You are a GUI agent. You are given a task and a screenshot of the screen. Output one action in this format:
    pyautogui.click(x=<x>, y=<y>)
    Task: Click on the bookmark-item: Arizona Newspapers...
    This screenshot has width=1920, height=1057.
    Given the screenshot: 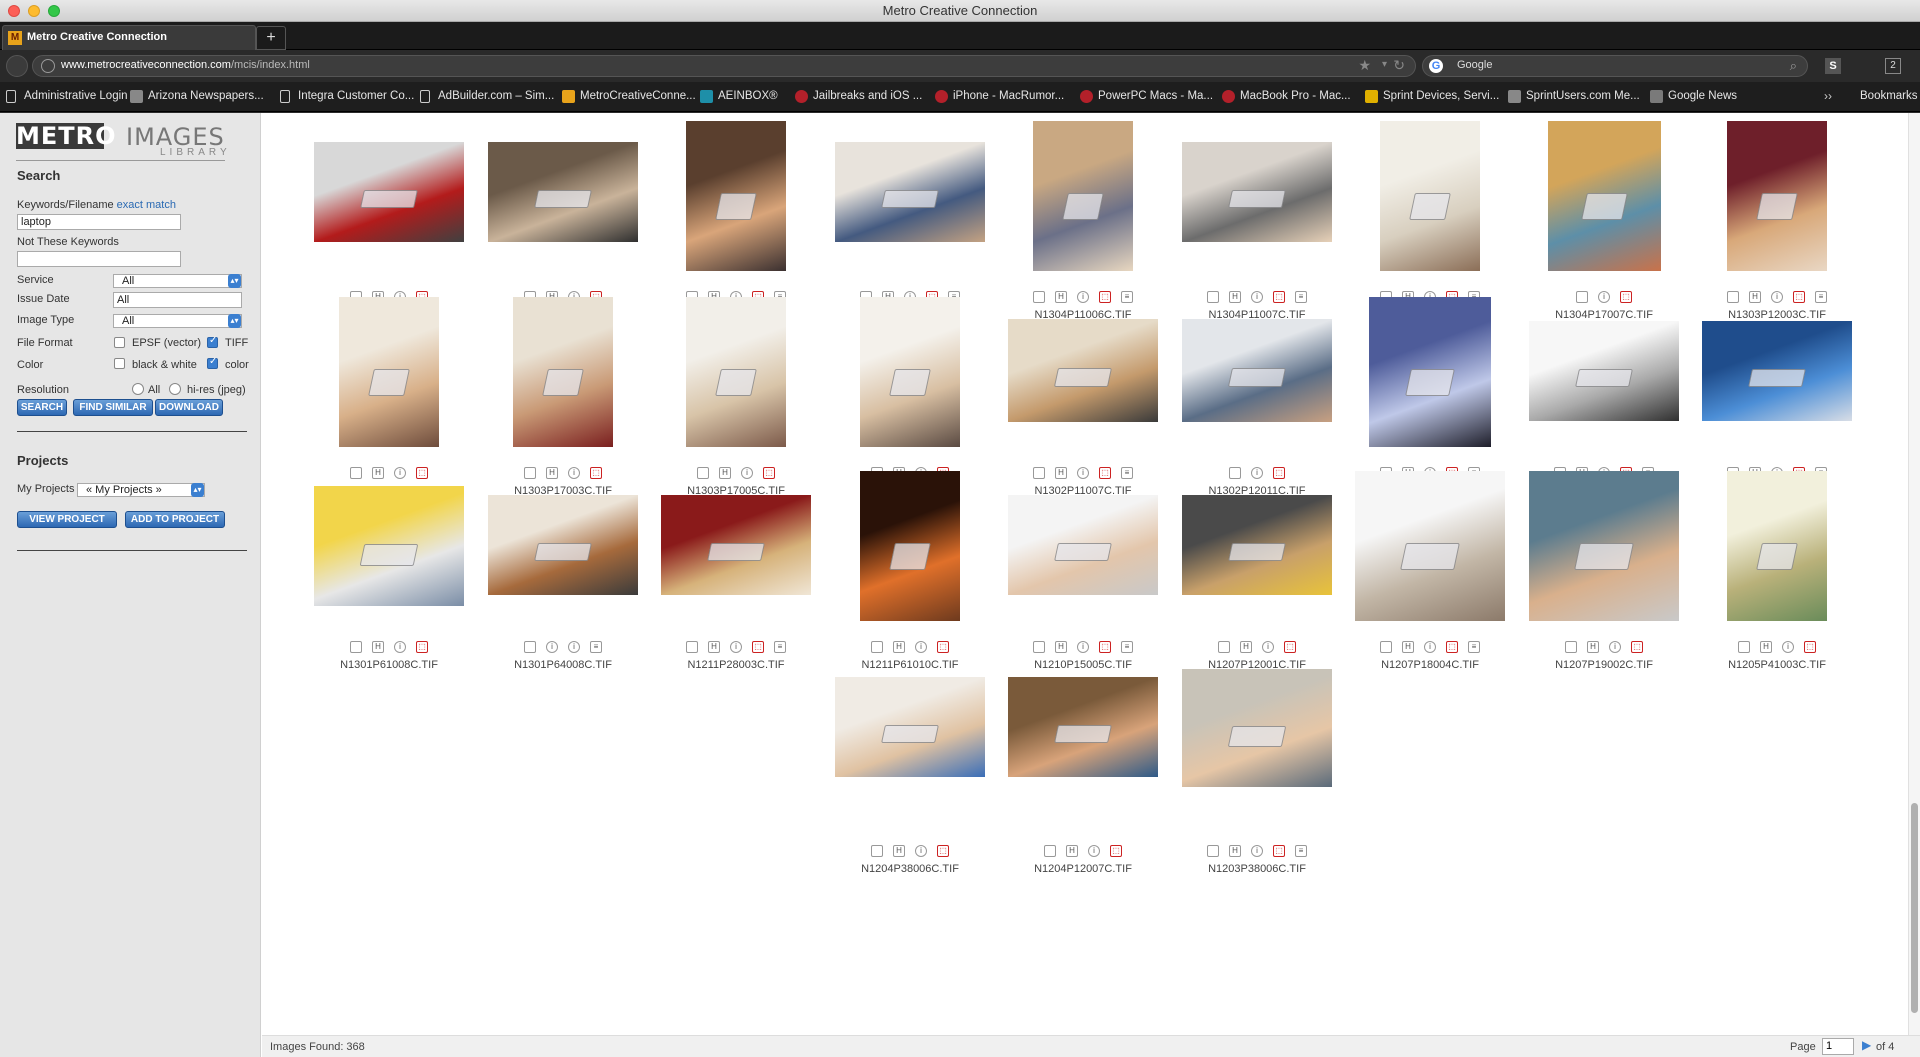 What is the action you would take?
    pyautogui.click(x=197, y=96)
    